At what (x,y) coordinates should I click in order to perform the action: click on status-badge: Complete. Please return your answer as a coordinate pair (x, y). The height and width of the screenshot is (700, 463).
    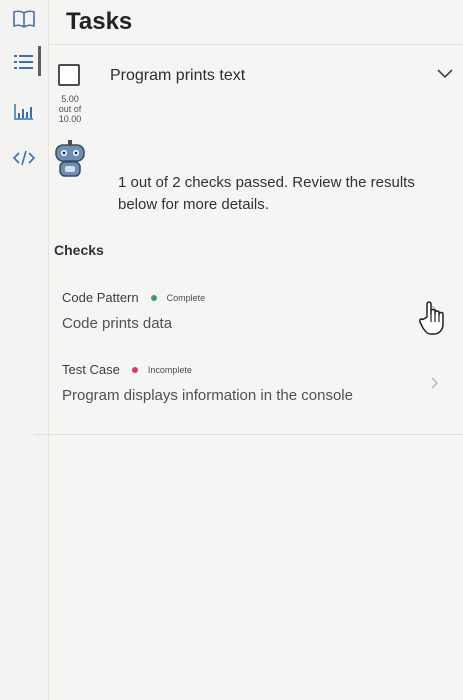
    Looking at the image, I should click on (186, 297).